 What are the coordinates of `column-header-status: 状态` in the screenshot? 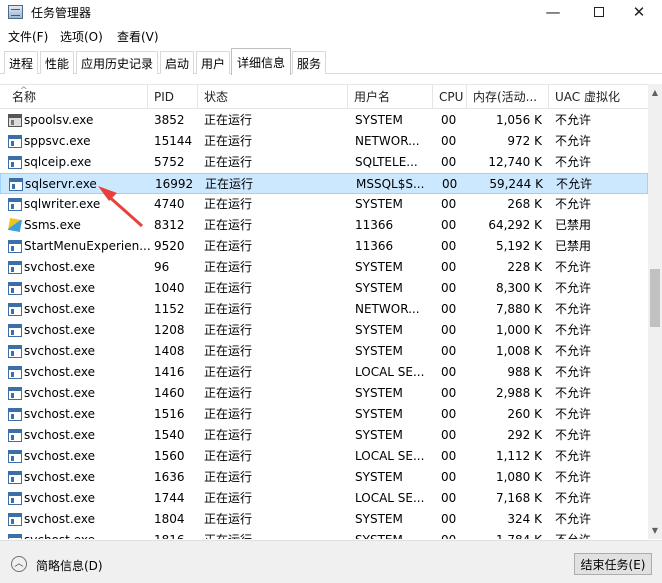 It's located at (273, 97).